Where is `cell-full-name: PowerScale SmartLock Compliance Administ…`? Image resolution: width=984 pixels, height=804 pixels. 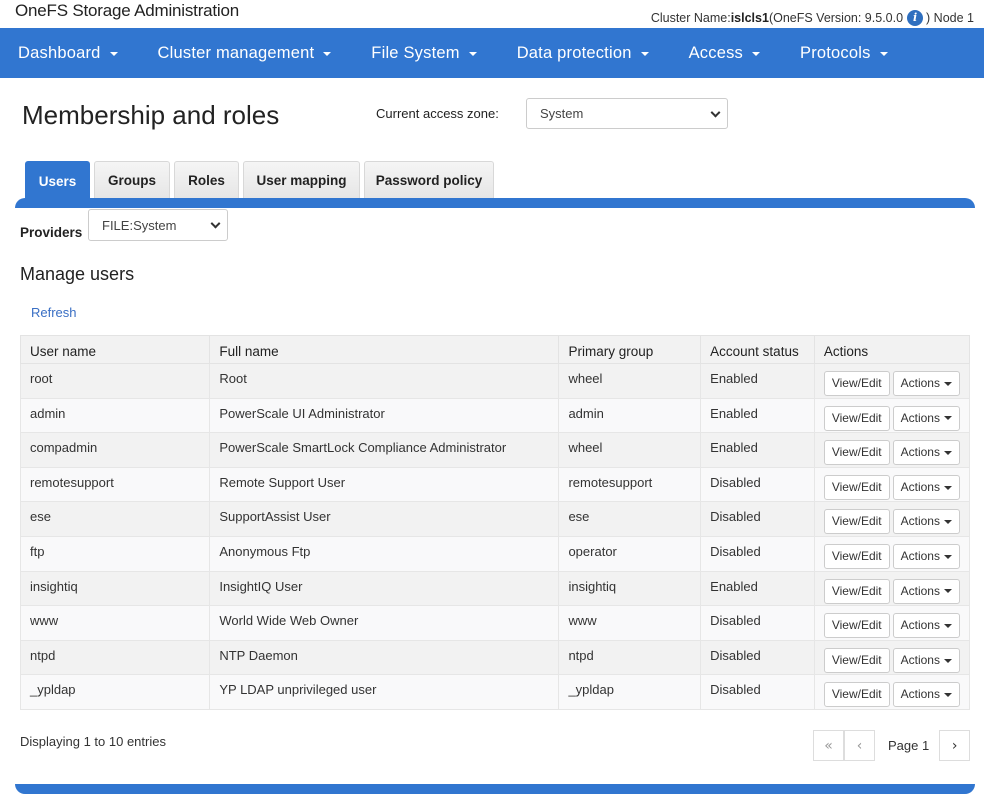 cell-full-name: PowerScale SmartLock Compliance Administ… is located at coordinates (384, 450).